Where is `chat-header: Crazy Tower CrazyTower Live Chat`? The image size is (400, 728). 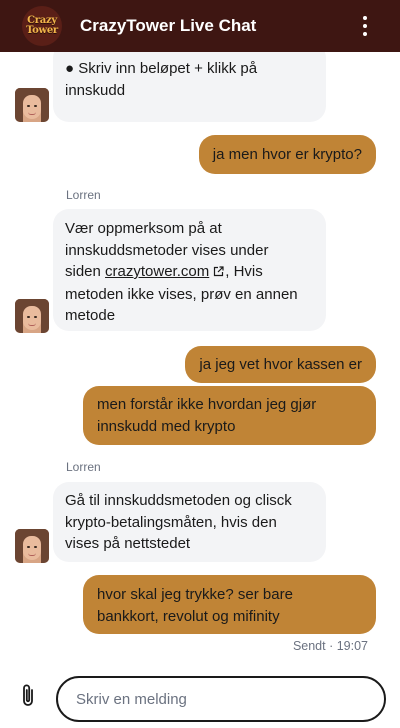
chat-header: Crazy Tower CrazyTower Live Chat is located at coordinates (200, 26).